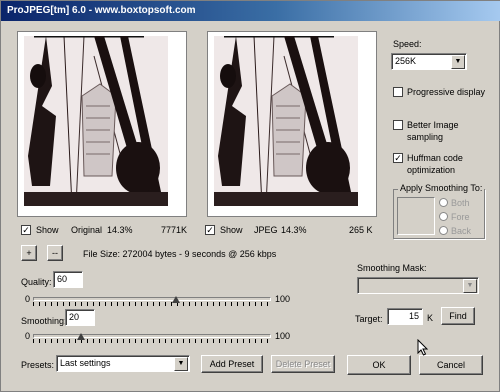 Image resolution: width=500 pixels, height=392 pixels. What do you see at coordinates (38, 365) in the screenshot?
I see `presets-label: Presets:` at bounding box center [38, 365].